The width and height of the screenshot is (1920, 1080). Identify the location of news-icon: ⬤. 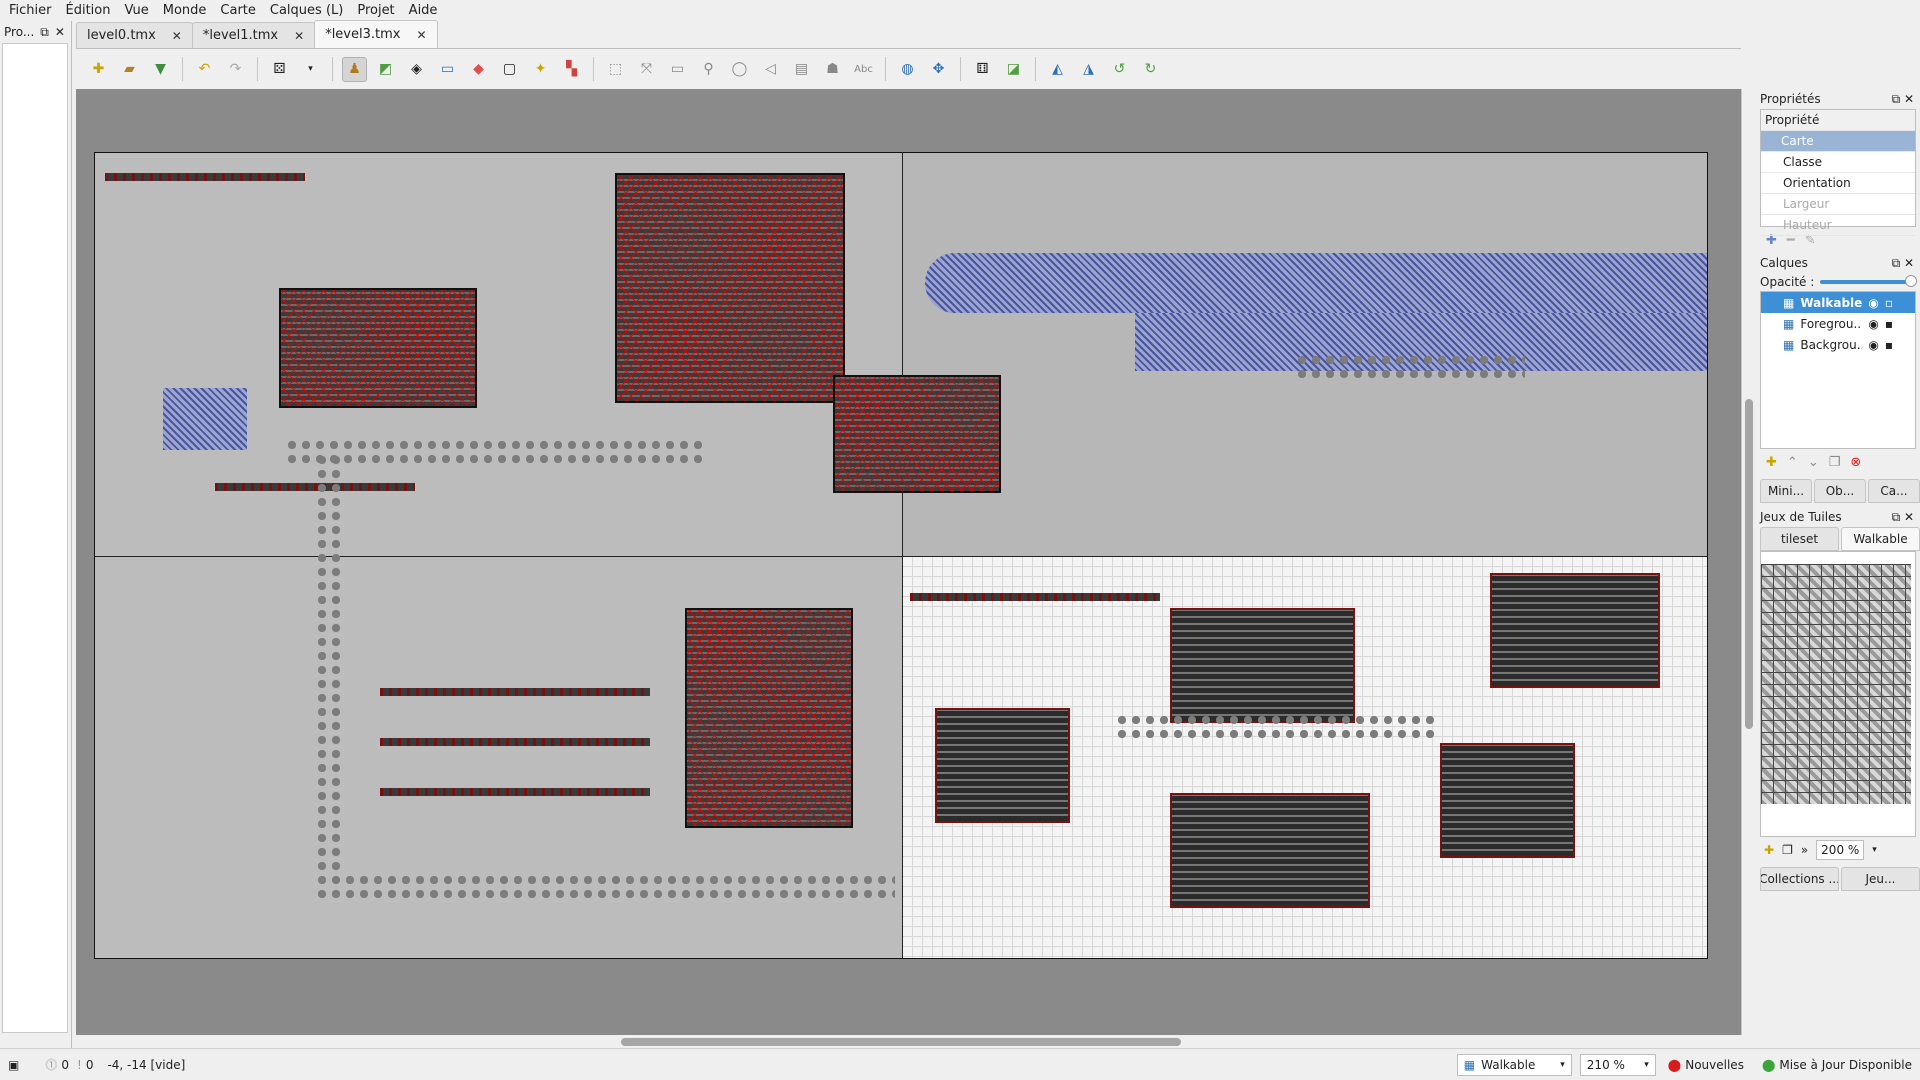
(1674, 1065).